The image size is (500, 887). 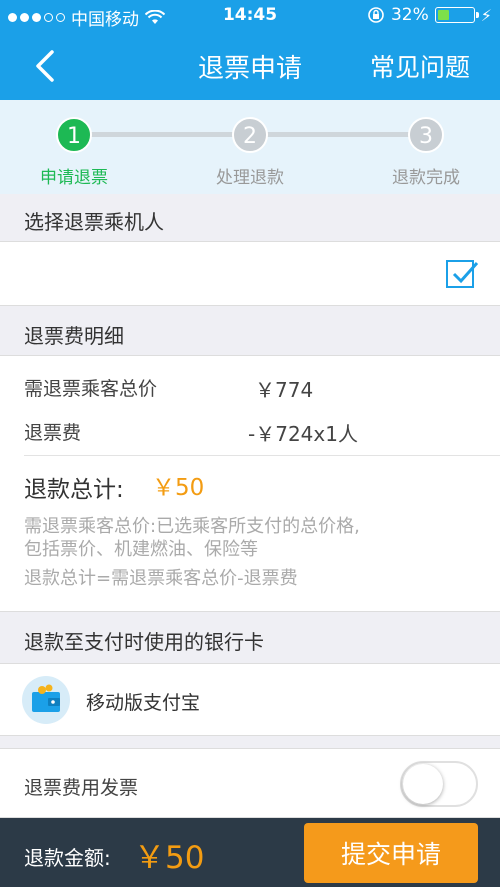 What do you see at coordinates (465, 273) in the screenshot?
I see `checkmark-icon` at bounding box center [465, 273].